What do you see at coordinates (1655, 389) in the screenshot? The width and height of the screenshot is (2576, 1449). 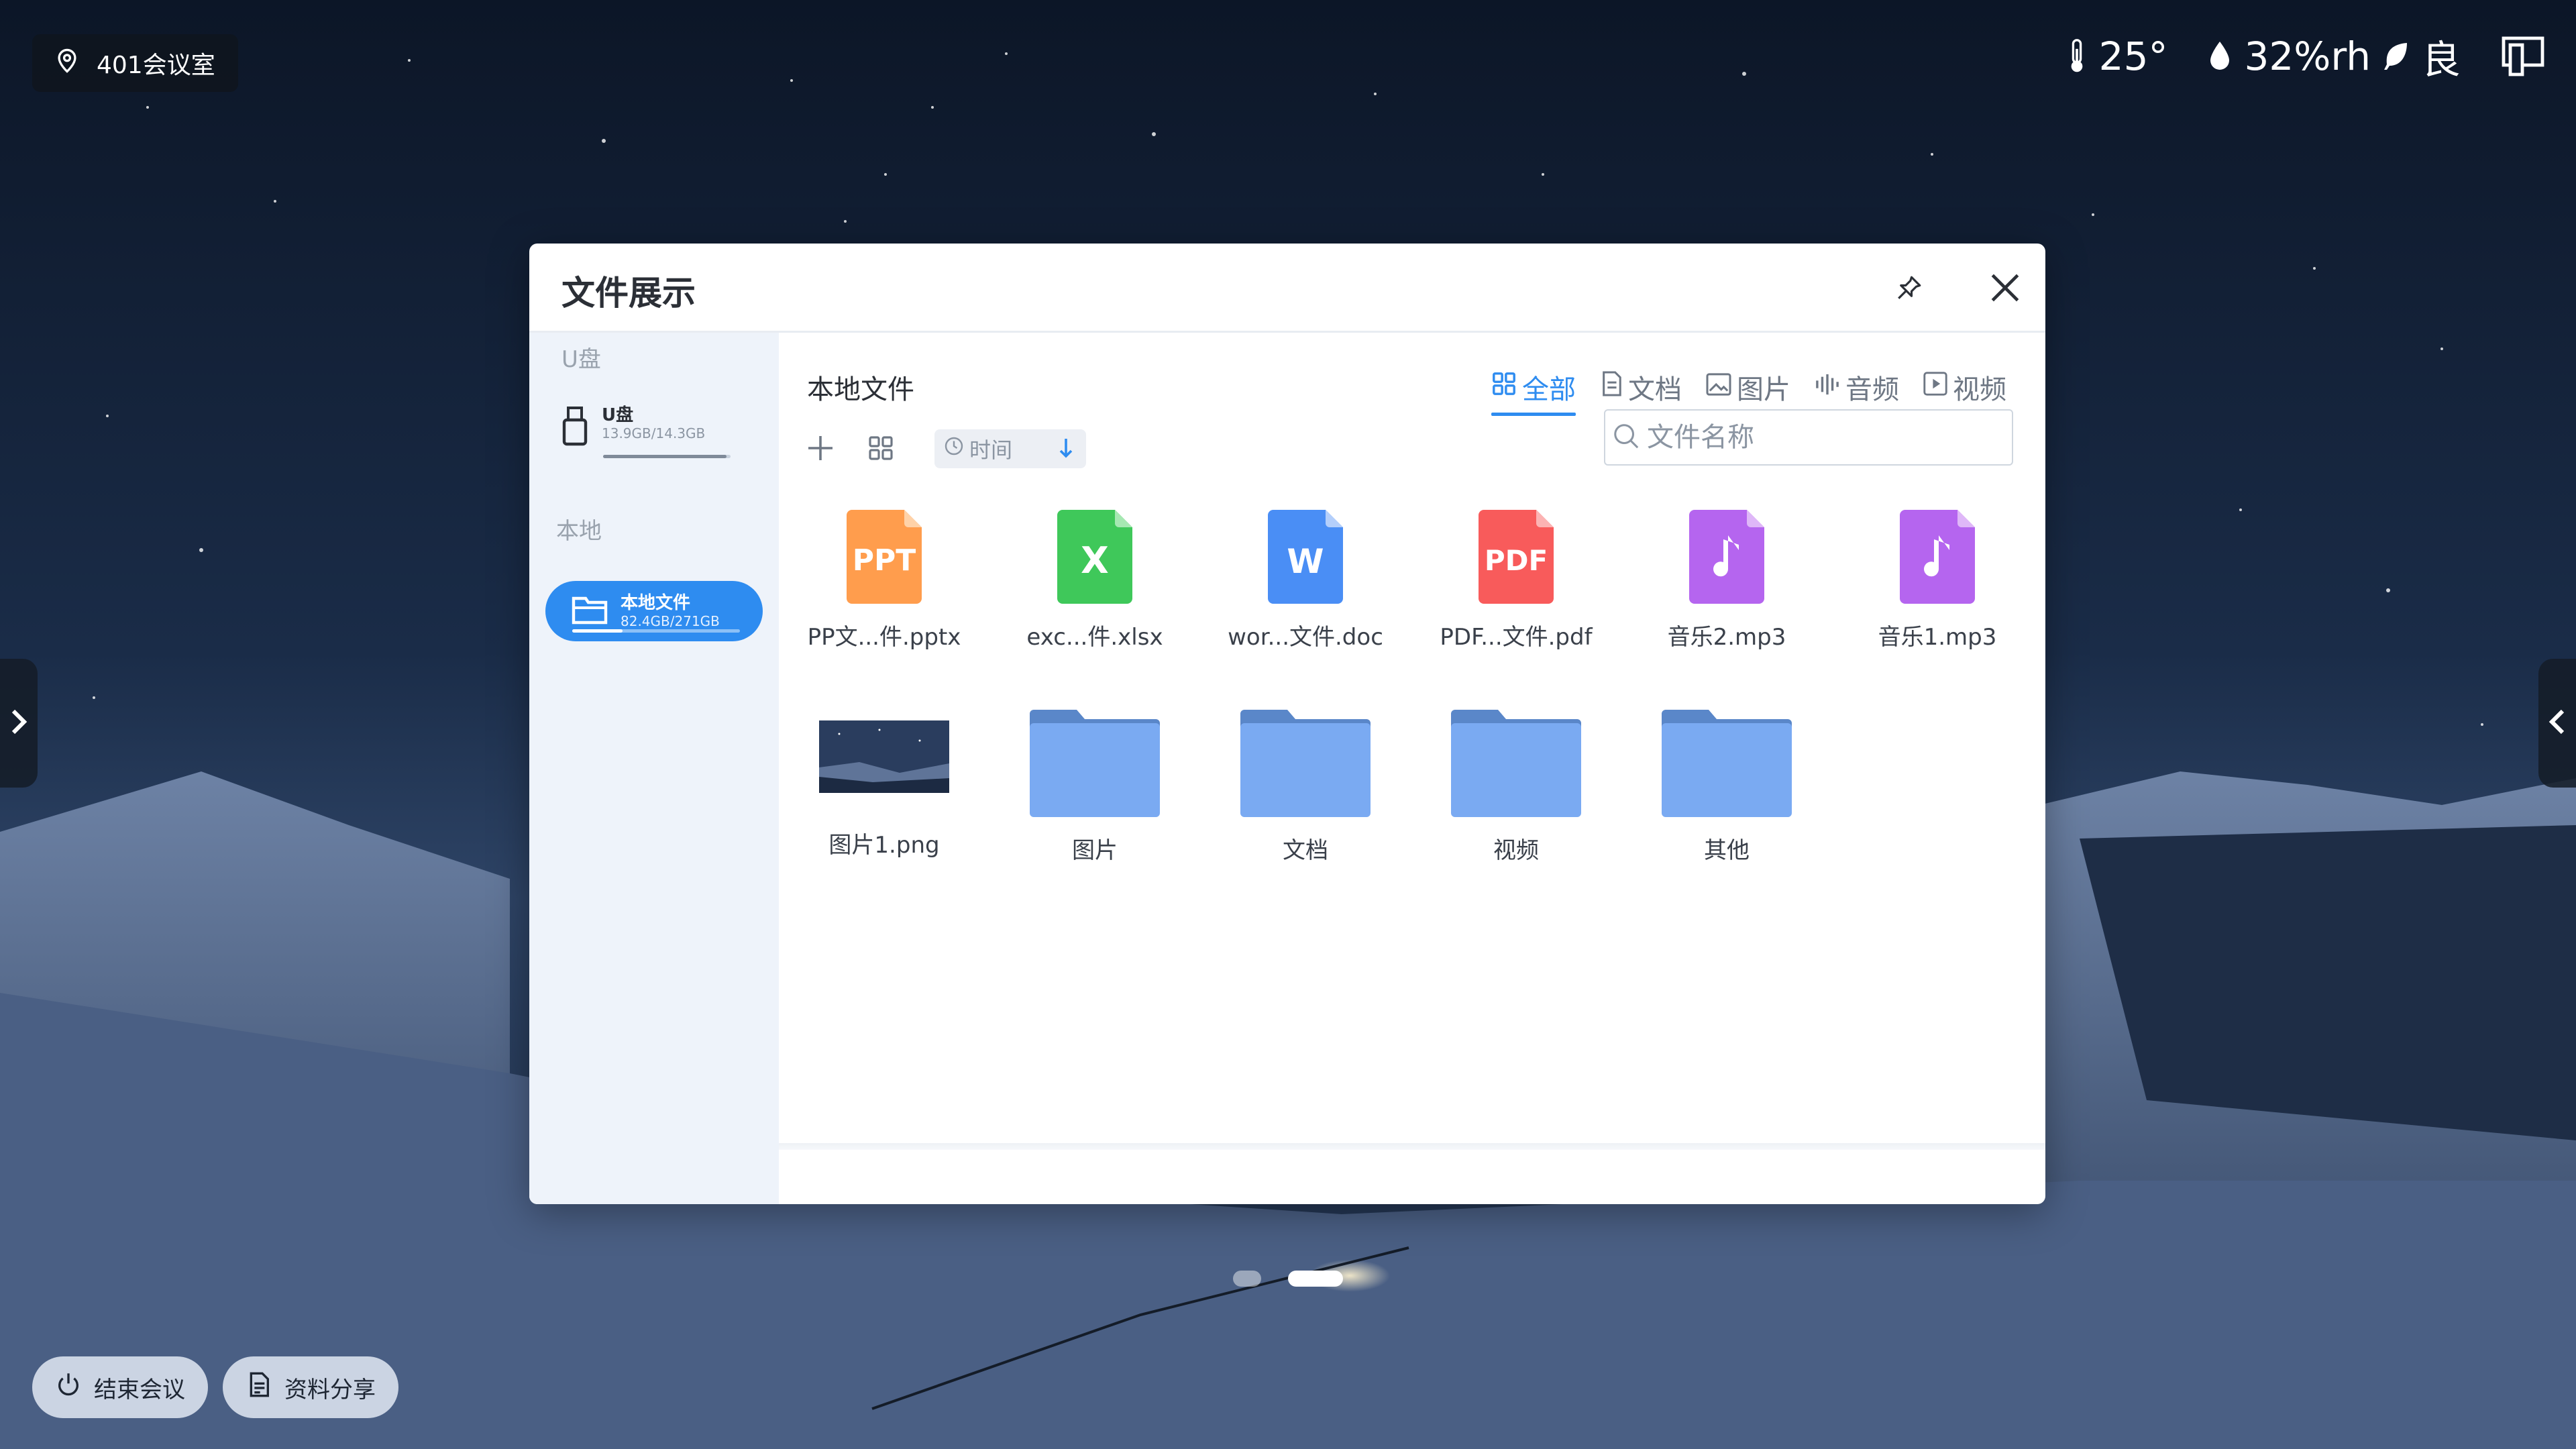 I see `tab-documents-label: 文档` at bounding box center [1655, 389].